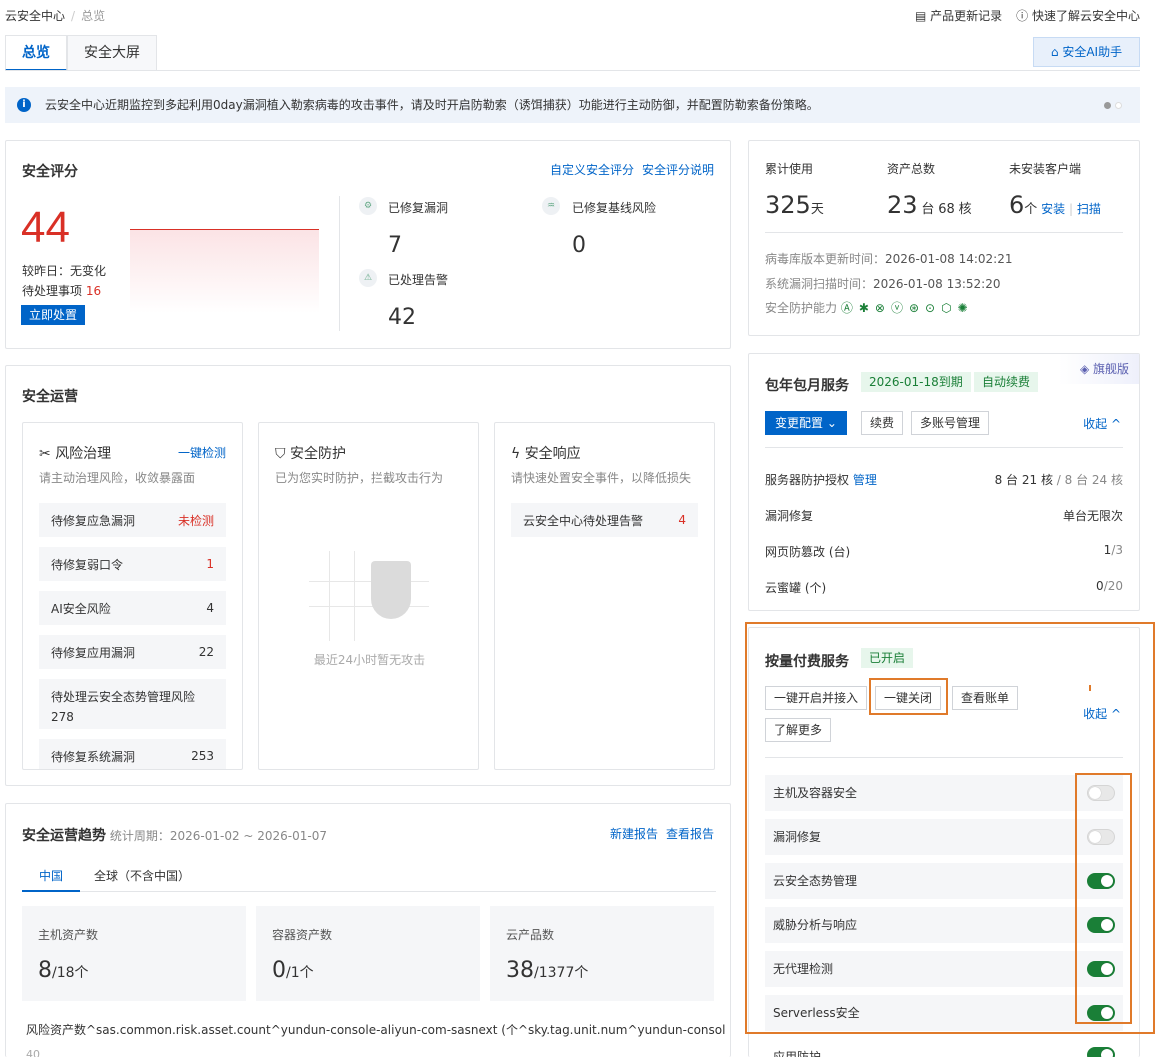 The width and height of the screenshot is (1165, 1057). What do you see at coordinates (134, 953) in the screenshot?
I see `kpi-host-assets: 主机资产数 8/18个` at bounding box center [134, 953].